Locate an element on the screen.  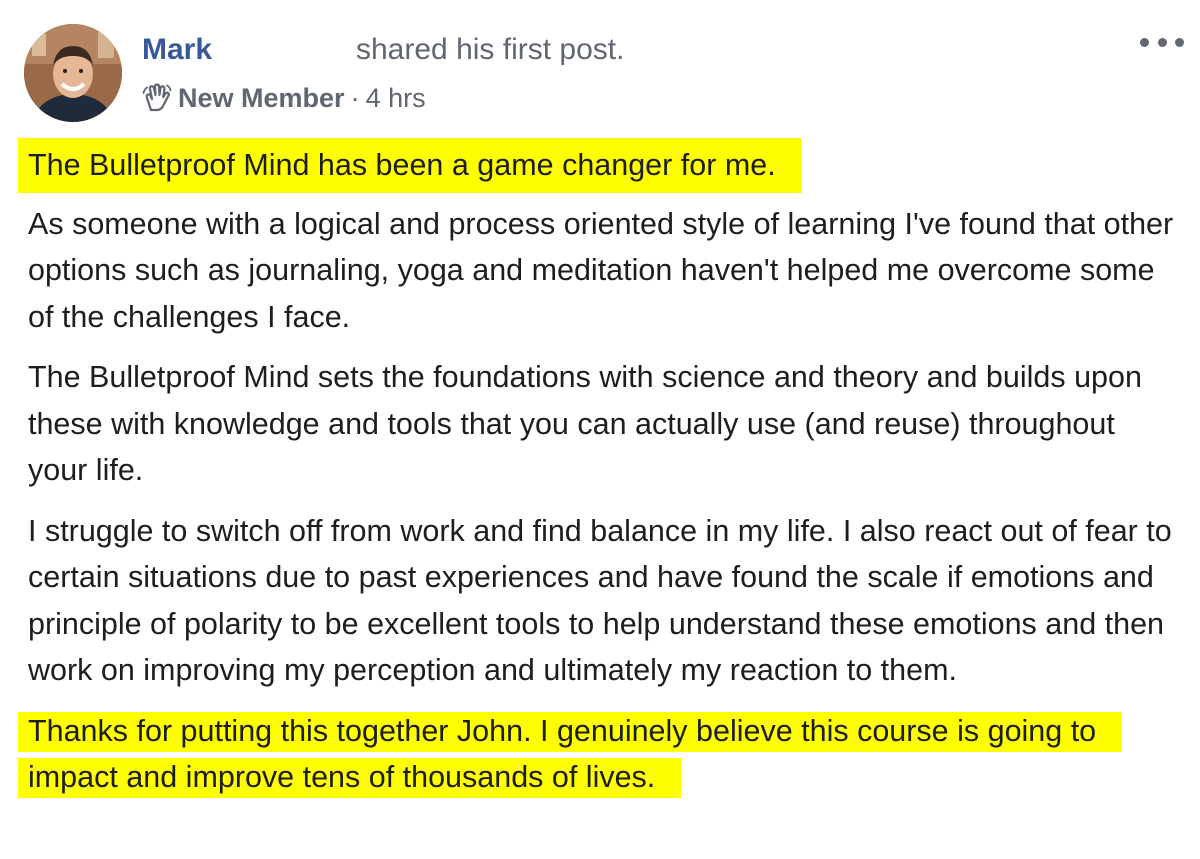
profile-photo is located at coordinates (73, 73).